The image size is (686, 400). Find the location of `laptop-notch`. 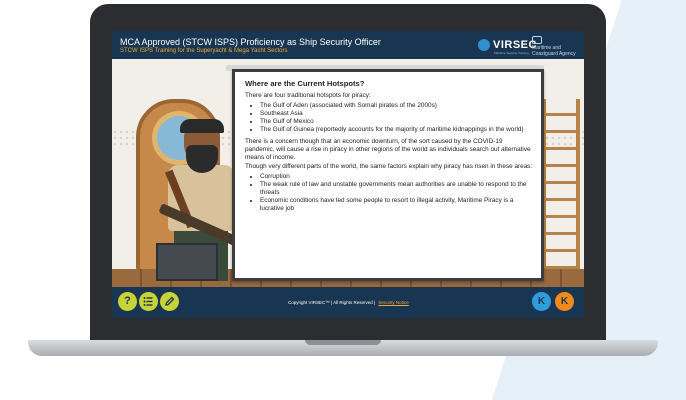

laptop-notch is located at coordinates (343, 342).